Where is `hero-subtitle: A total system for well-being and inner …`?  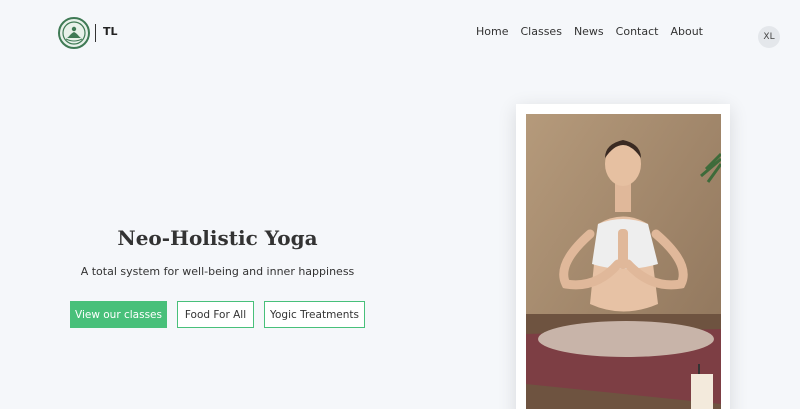 hero-subtitle: A total system for well-being and inner … is located at coordinates (217, 271).